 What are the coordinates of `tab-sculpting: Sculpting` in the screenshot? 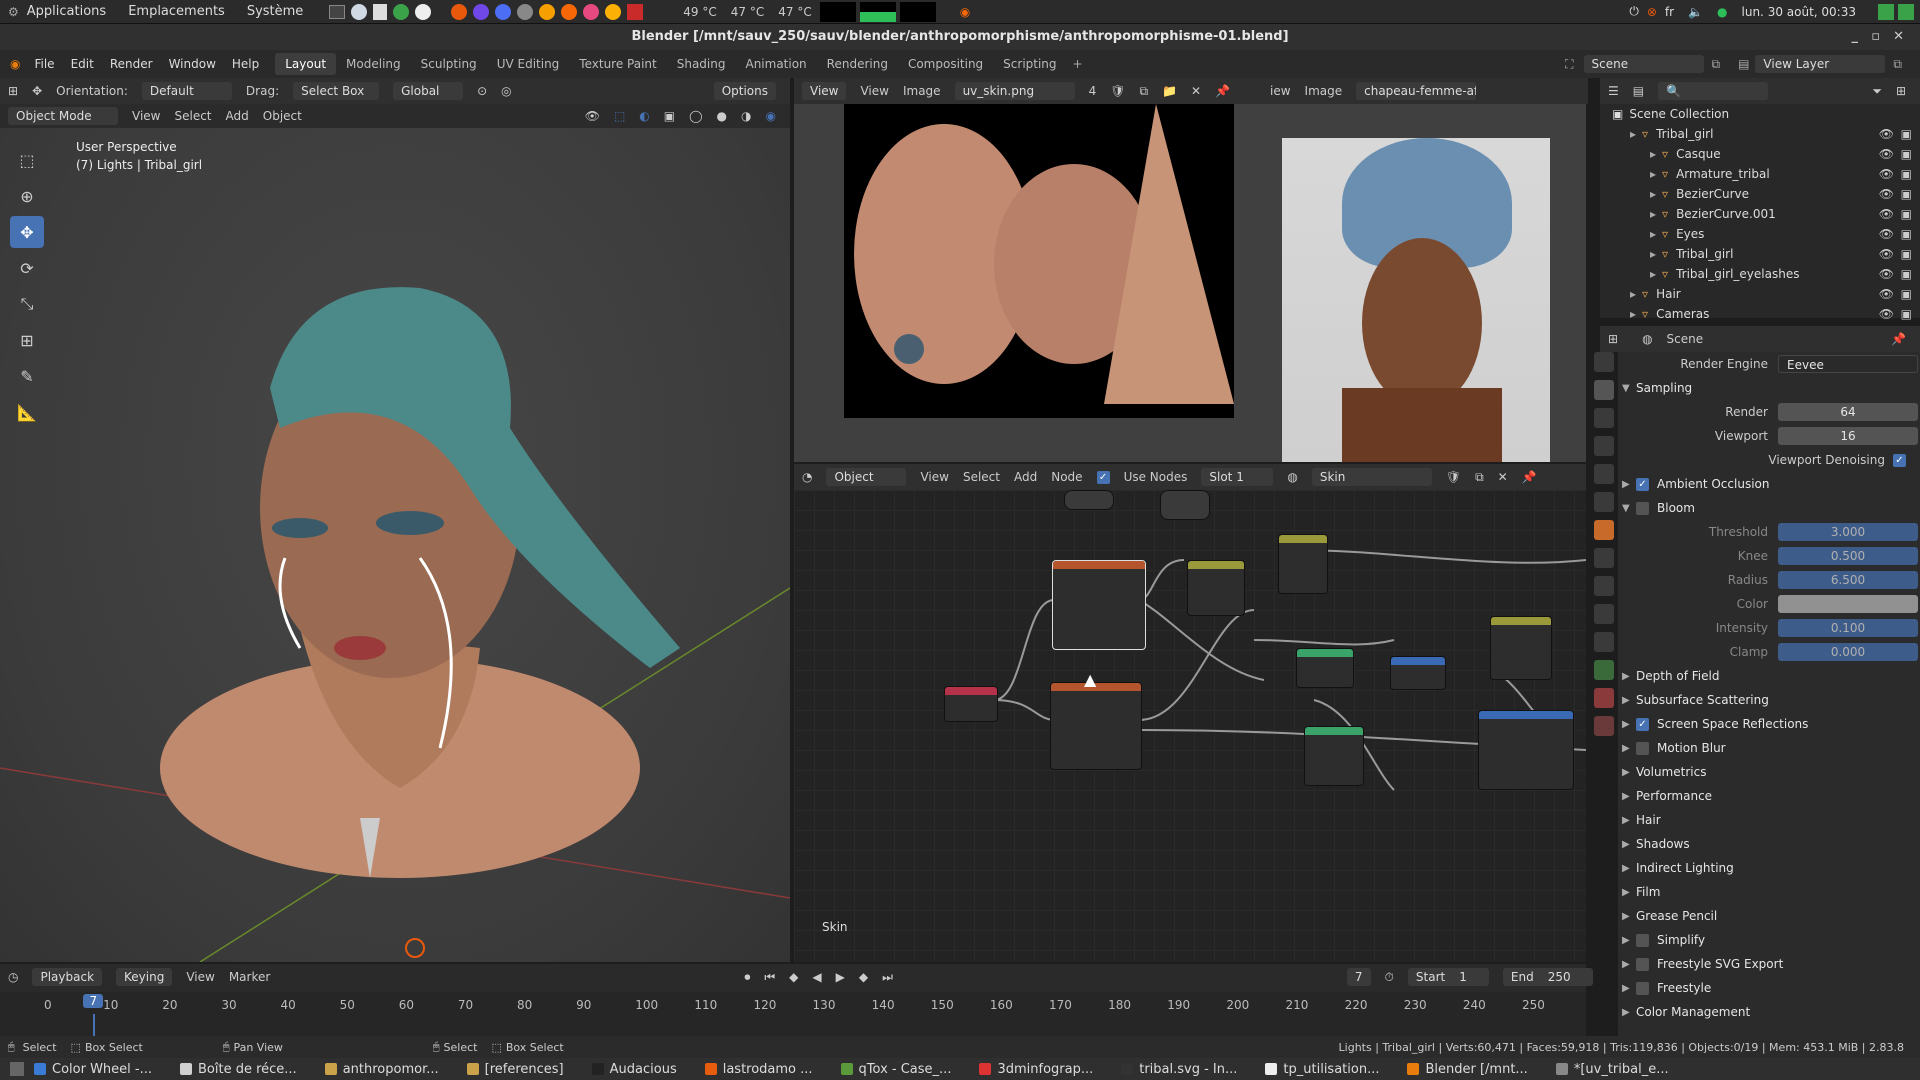 It's located at (449, 64).